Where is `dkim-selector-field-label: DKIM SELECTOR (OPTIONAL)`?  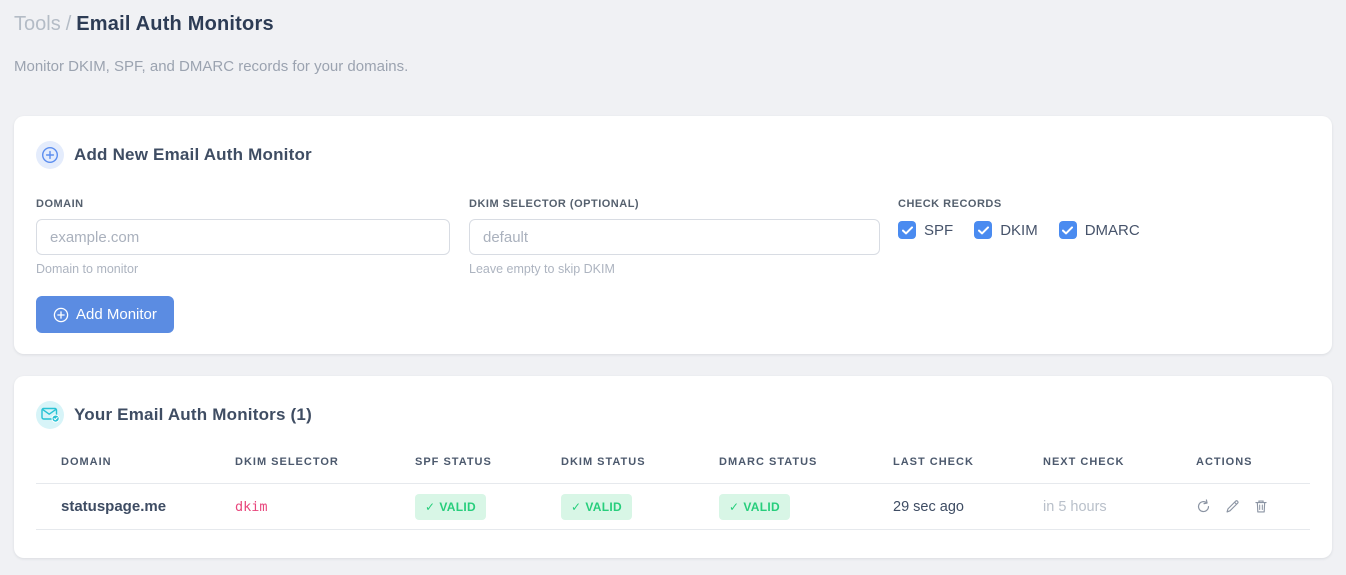 dkim-selector-field-label: DKIM SELECTOR (OPTIONAL) is located at coordinates (554, 204).